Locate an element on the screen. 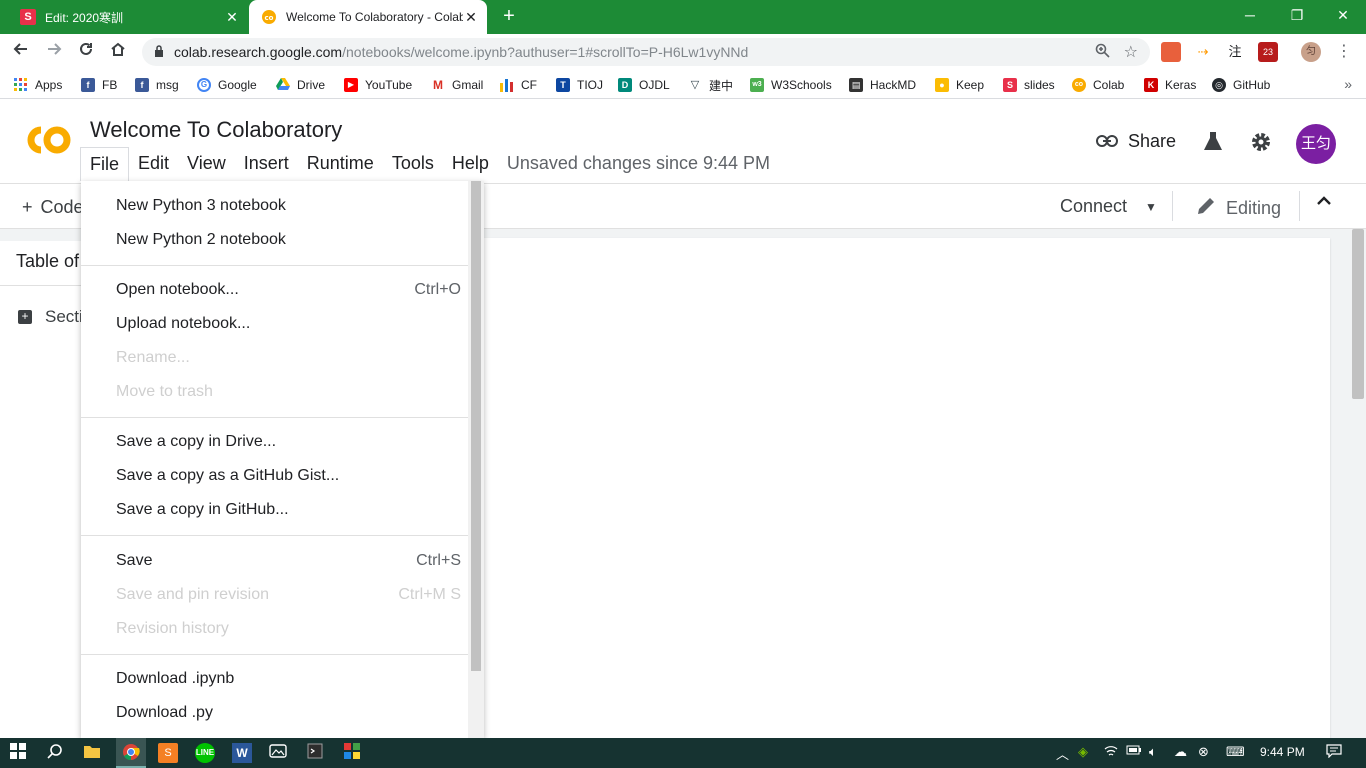  bookmark-ojdl: D OJDL is located at coordinates (644, 85).